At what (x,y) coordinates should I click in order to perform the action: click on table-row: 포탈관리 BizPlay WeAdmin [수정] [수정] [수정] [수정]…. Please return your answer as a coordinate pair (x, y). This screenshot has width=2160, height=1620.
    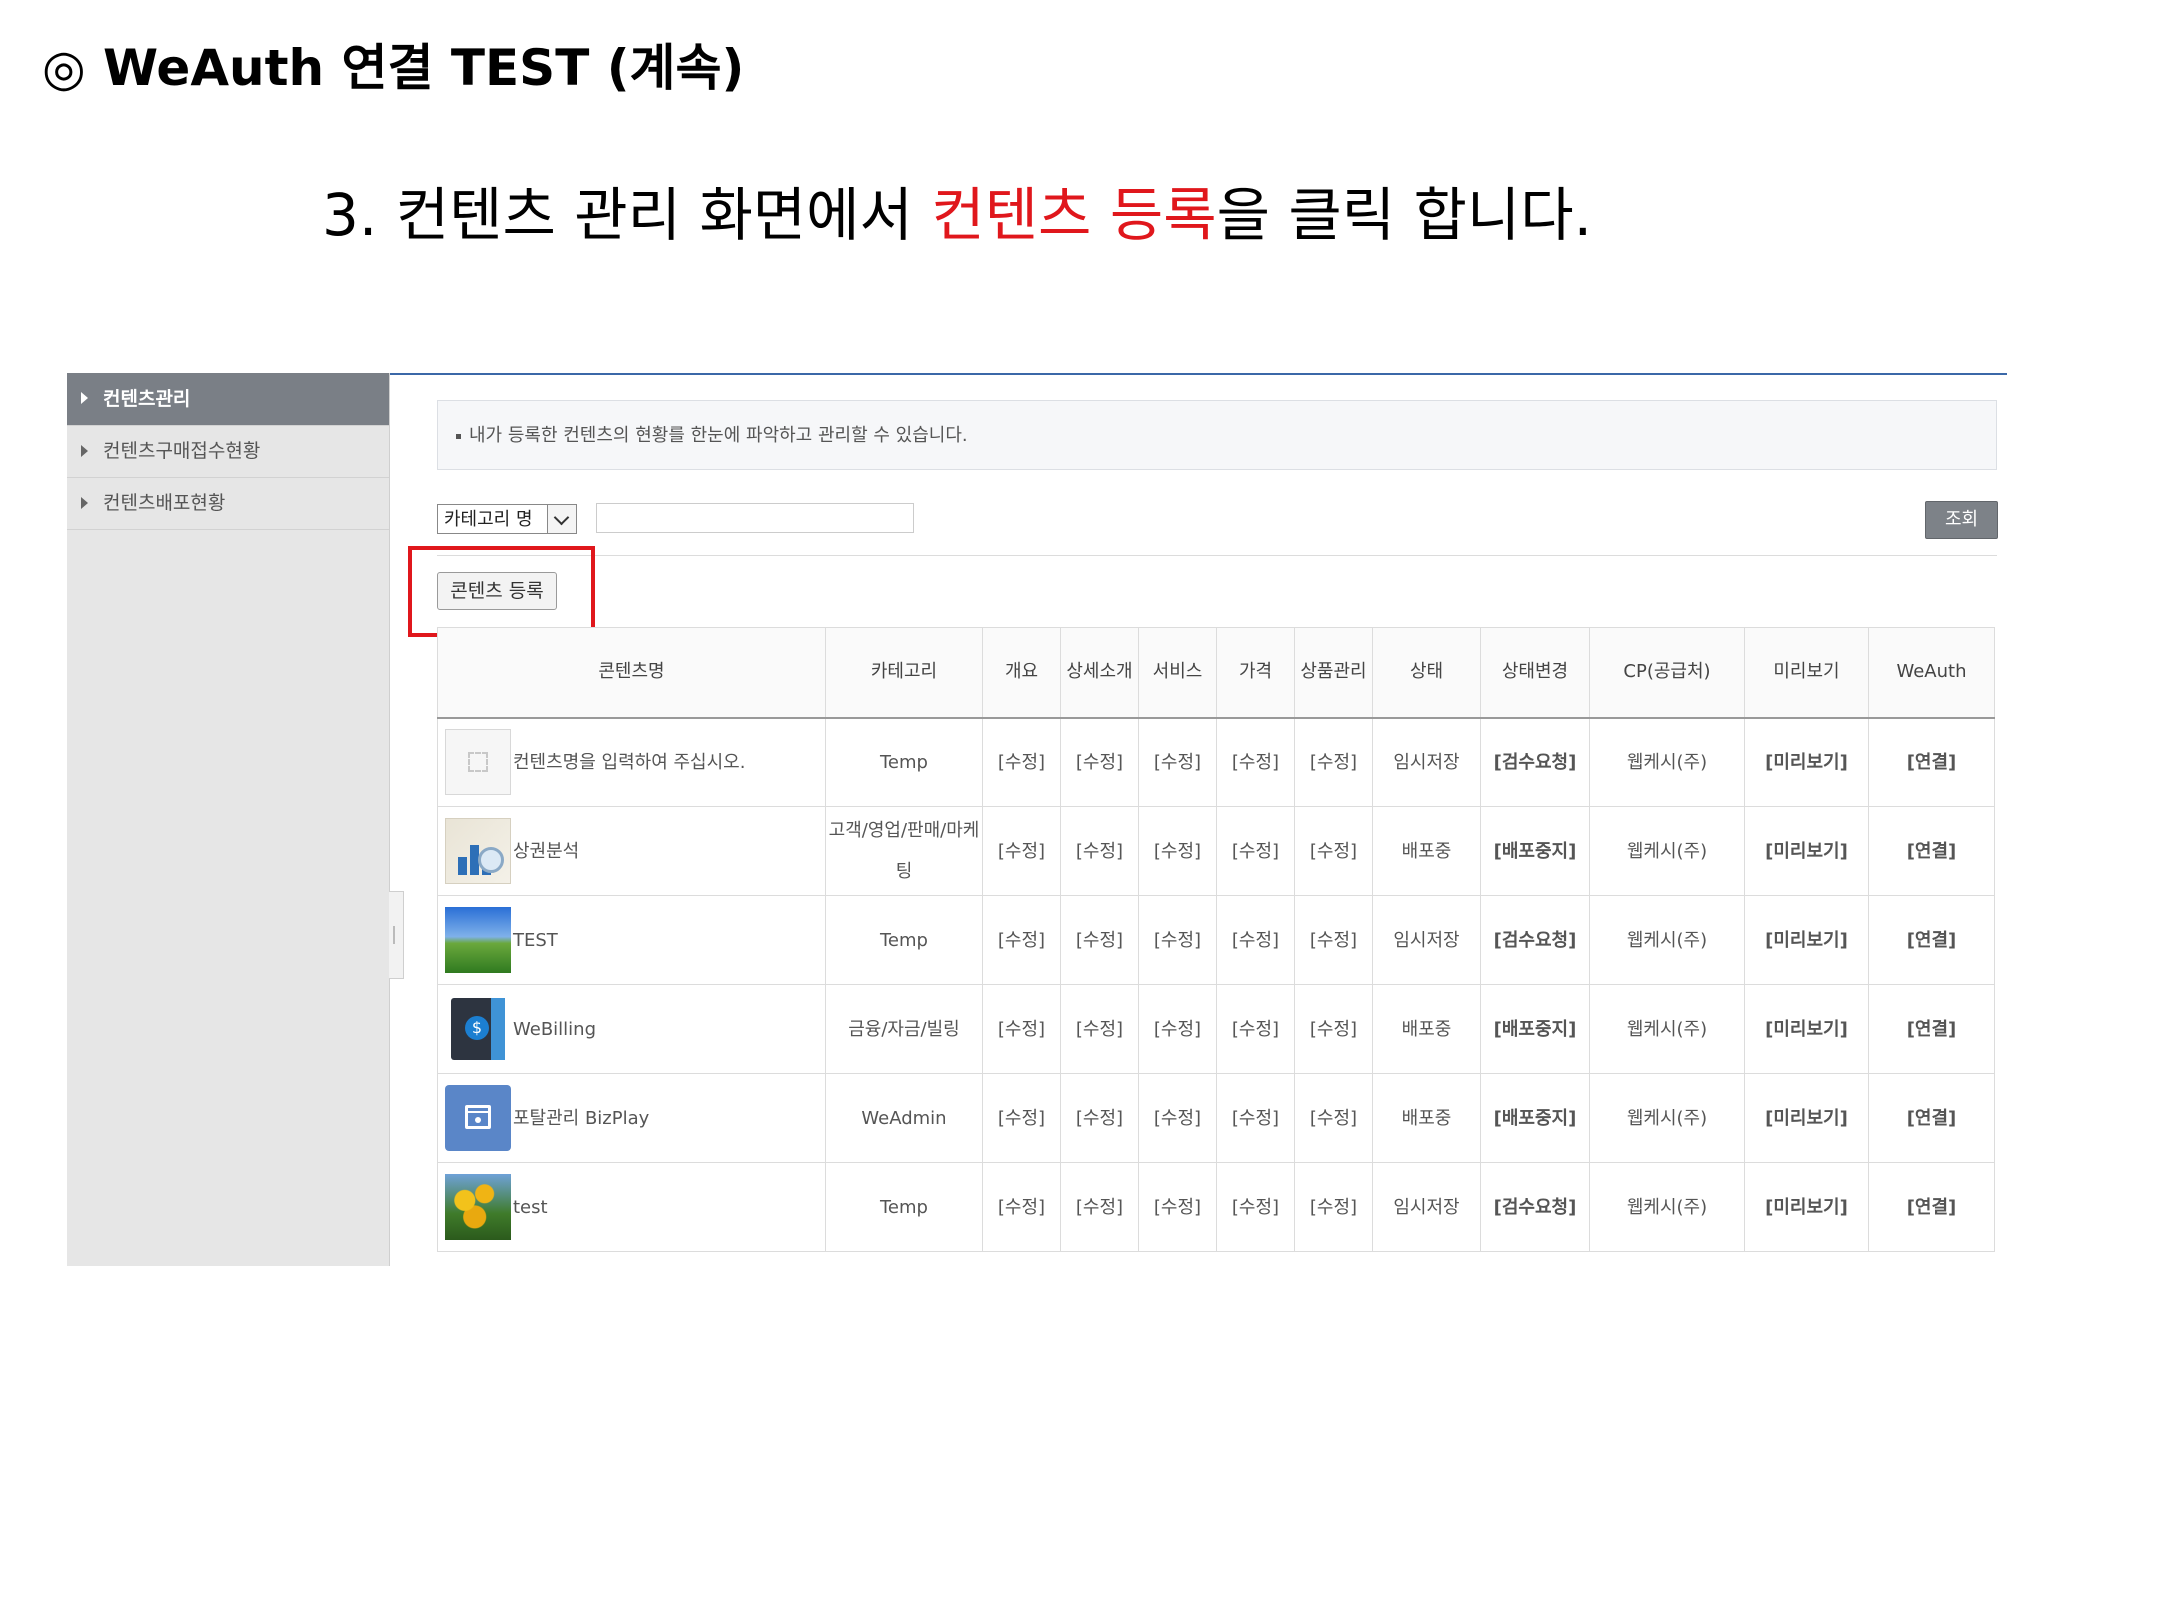
    Looking at the image, I should click on (1216, 1118).